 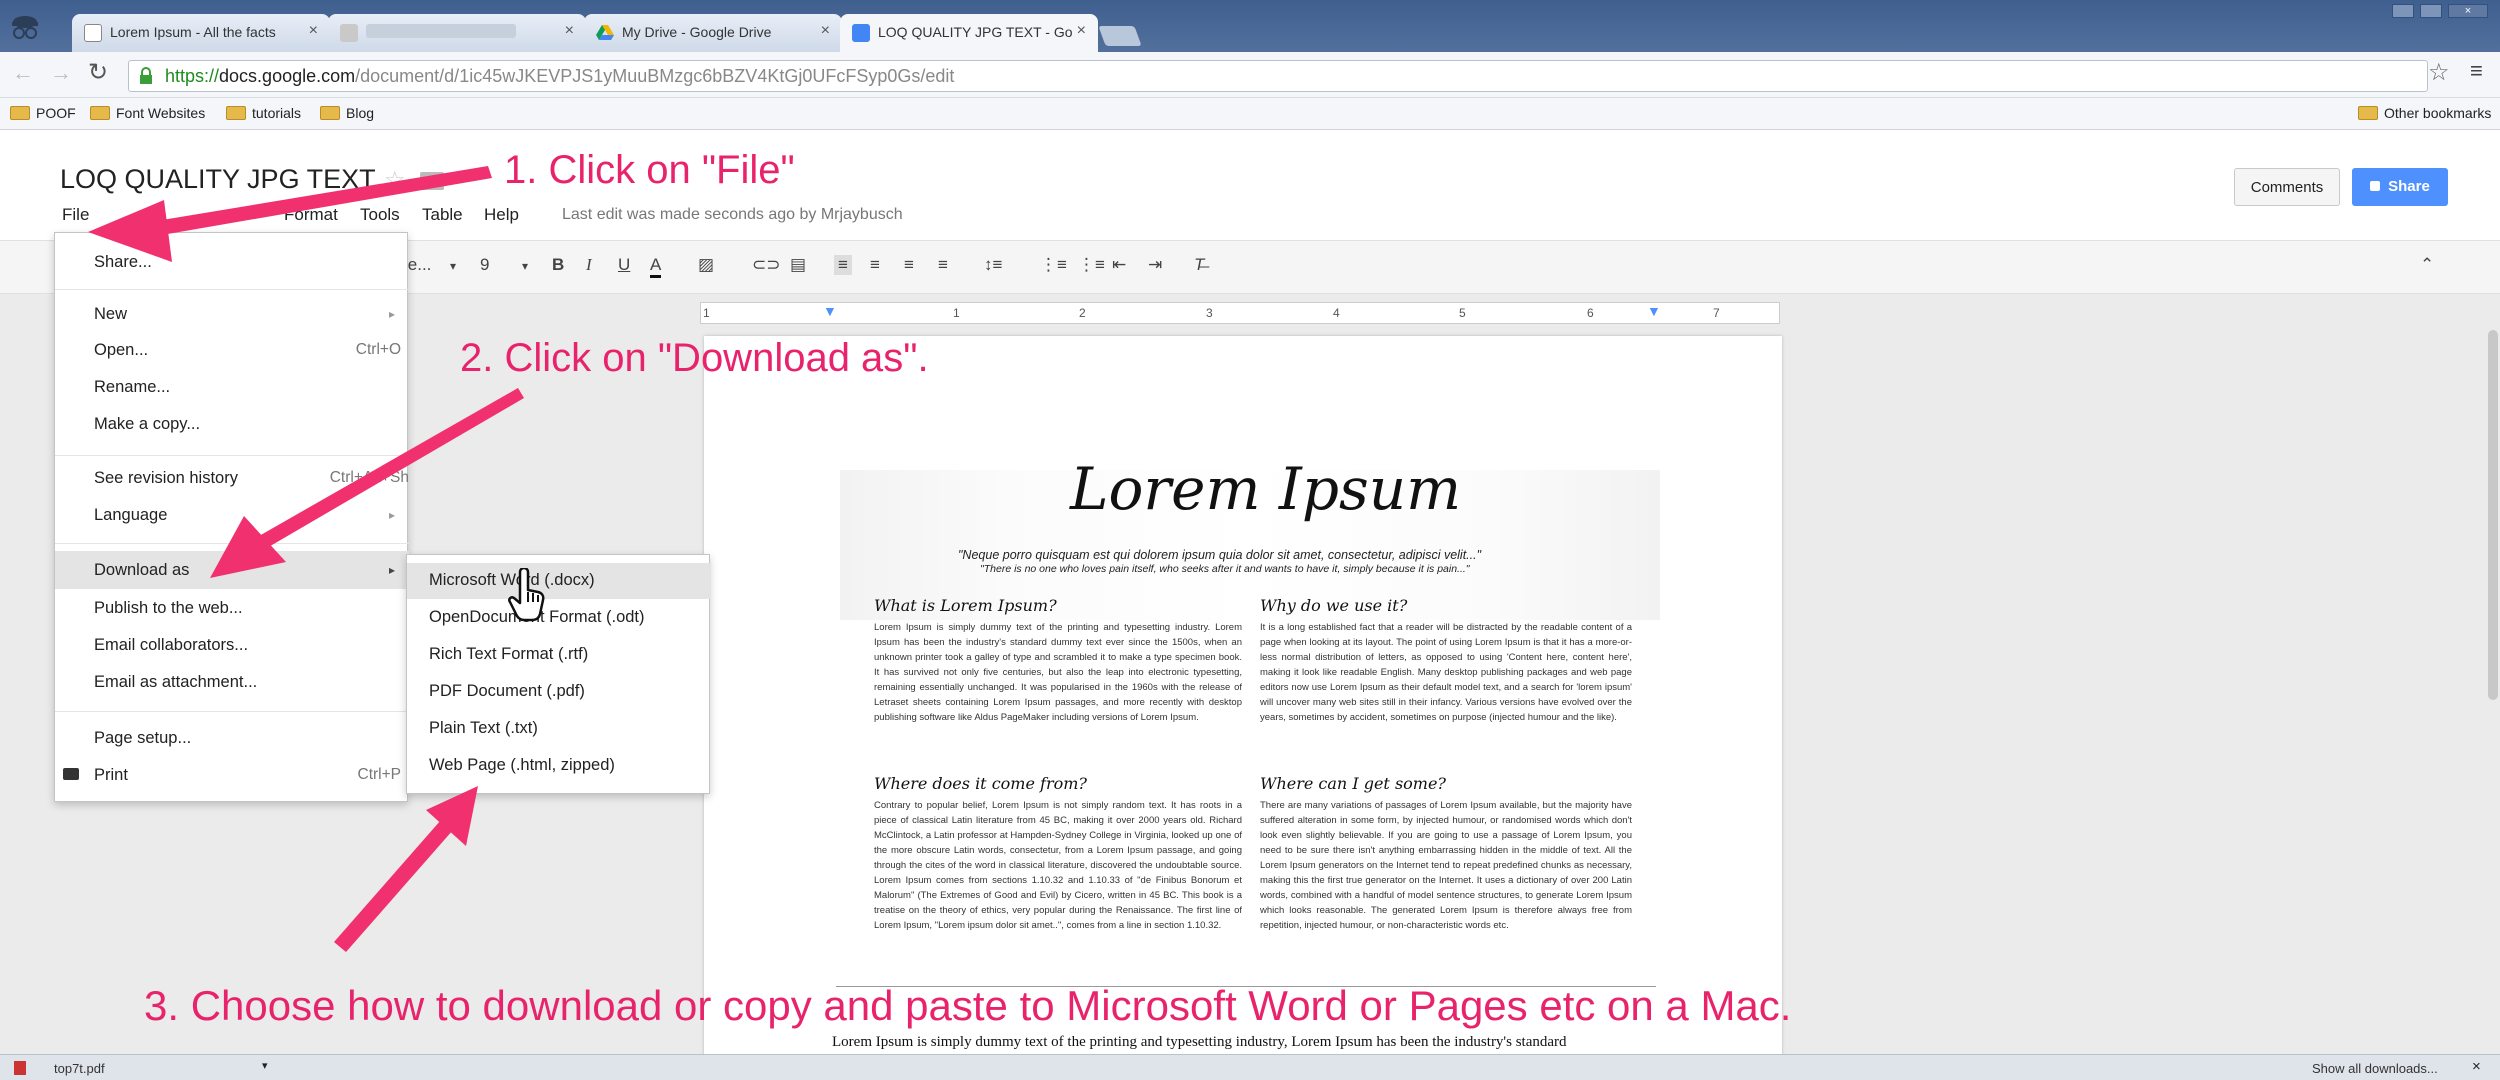 What do you see at coordinates (1250, 1067) in the screenshot?
I see `download-bar: top7t.pdf ▾ Show all downloads... ×` at bounding box center [1250, 1067].